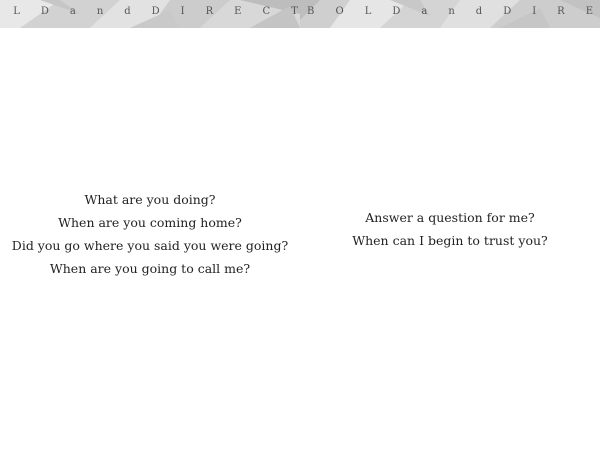 Image resolution: width=600 pixels, height=450 pixels. Describe the element at coordinates (450, 217) in the screenshot. I see `text-line: Answer a question for me?` at that location.